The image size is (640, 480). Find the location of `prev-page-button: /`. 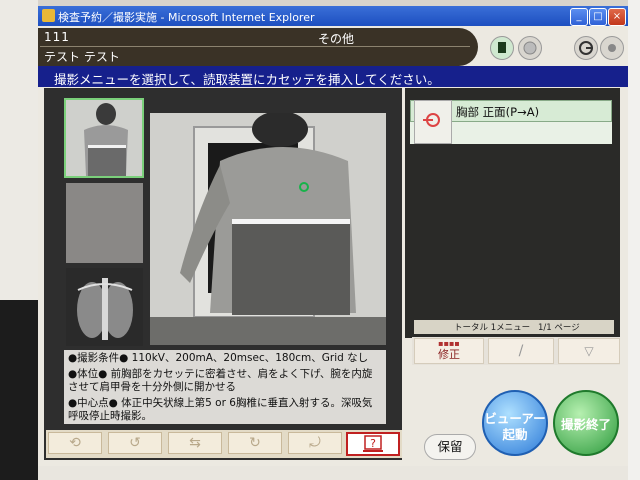

prev-page-button: / is located at coordinates (521, 351).